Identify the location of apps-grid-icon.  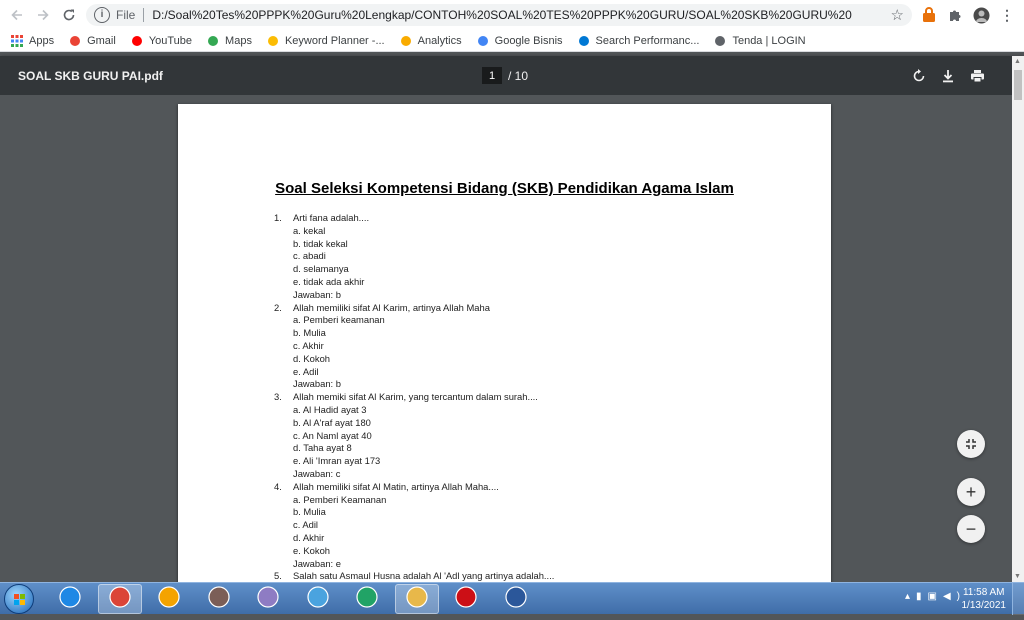
(17, 41).